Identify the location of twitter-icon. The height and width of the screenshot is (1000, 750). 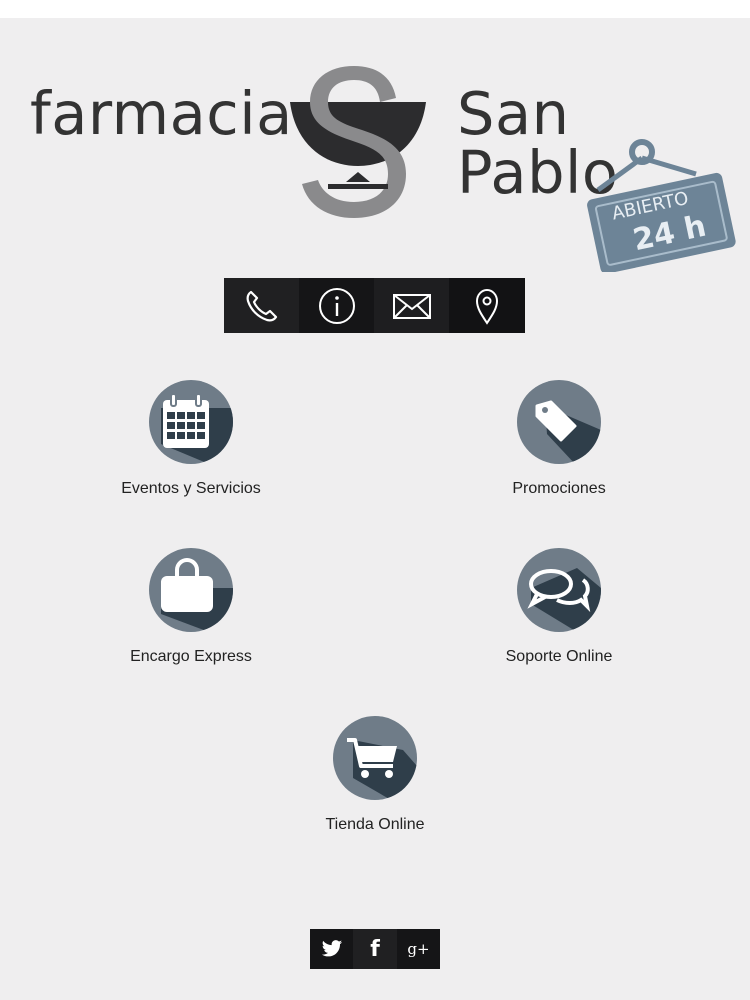
(331, 948).